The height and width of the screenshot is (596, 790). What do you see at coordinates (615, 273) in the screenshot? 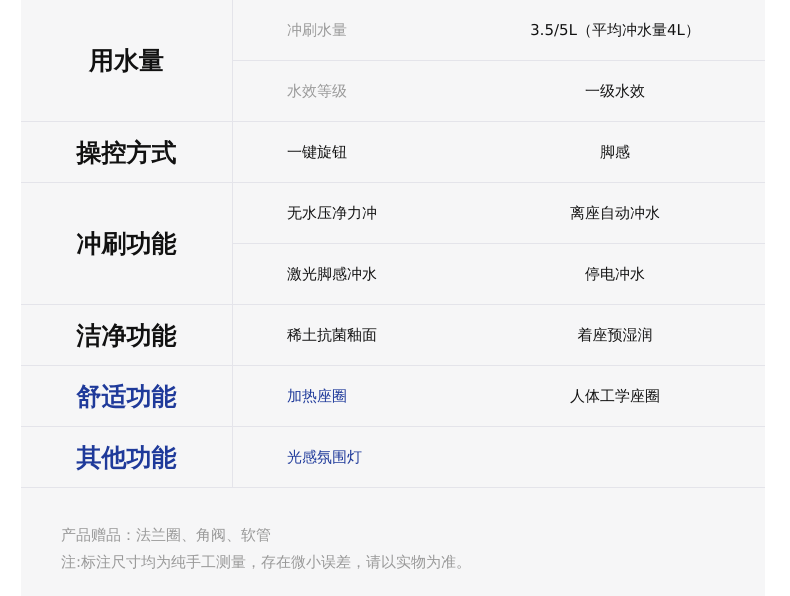
I see `table-cell: 停电冲水` at bounding box center [615, 273].